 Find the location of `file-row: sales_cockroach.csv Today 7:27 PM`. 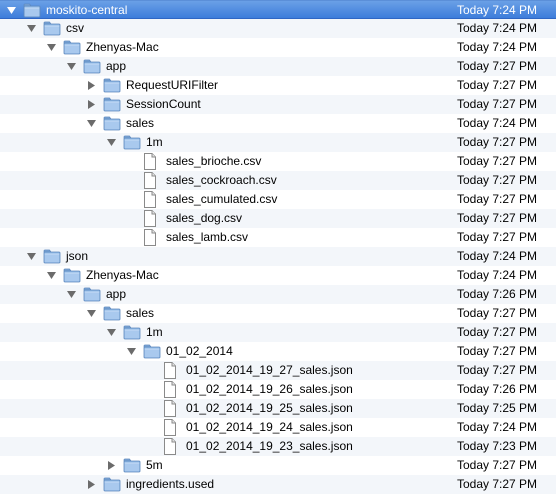

file-row: sales_cockroach.csv Today 7:27 PM is located at coordinates (278, 180).